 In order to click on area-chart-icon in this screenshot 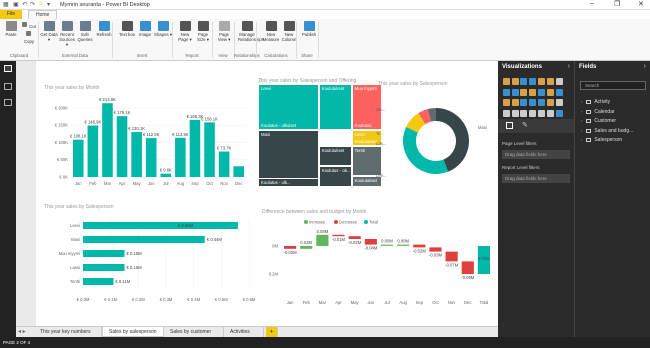, I will do `click(506, 92)`.